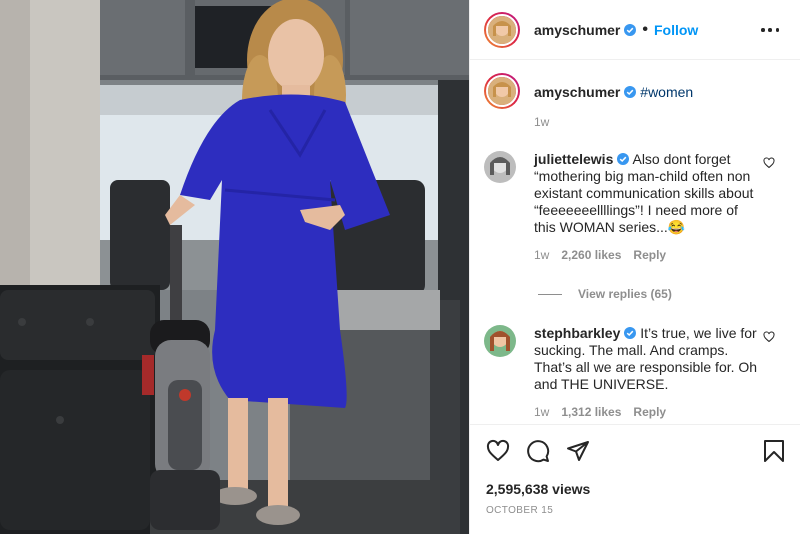 This screenshot has width=800, height=534. Describe the element at coordinates (498, 451) in the screenshot. I see `like-heart-icon` at that location.